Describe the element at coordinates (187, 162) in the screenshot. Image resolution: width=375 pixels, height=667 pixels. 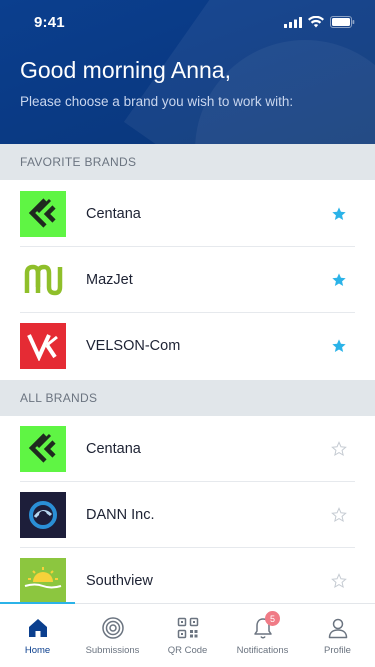
I see `section-header-favorites: FAVORITE BRANDS` at that location.